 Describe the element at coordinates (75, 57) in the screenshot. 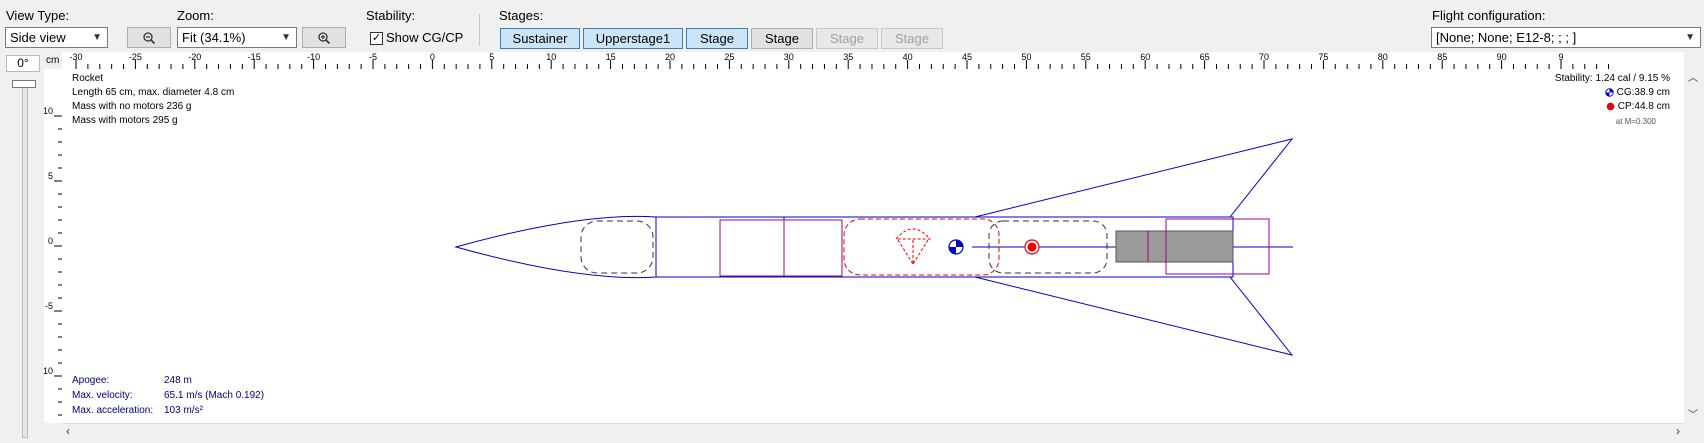

I see `ruler-tick-label: -30` at that location.